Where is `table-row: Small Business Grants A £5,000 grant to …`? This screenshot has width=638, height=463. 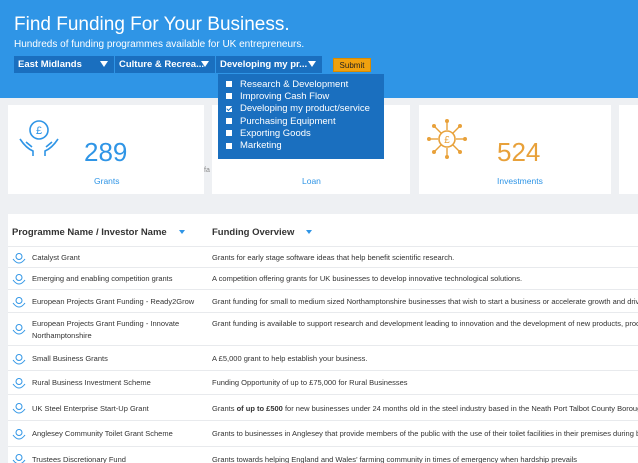
table-row: Small Business Grants A £5,000 grant to … is located at coordinates (323, 357).